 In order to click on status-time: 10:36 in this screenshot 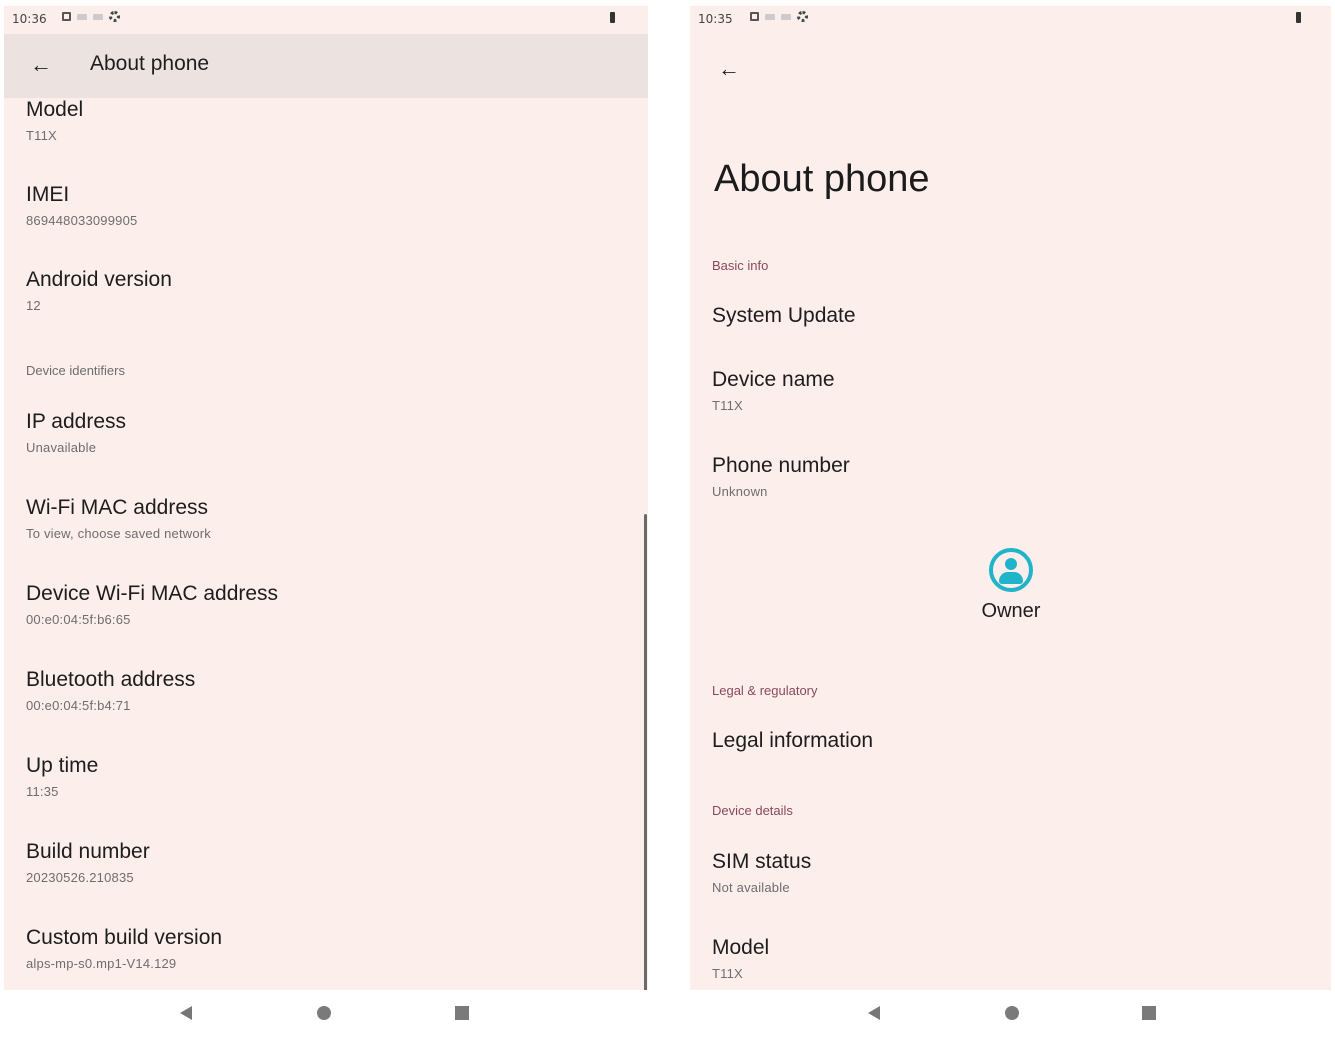, I will do `click(29, 19)`.